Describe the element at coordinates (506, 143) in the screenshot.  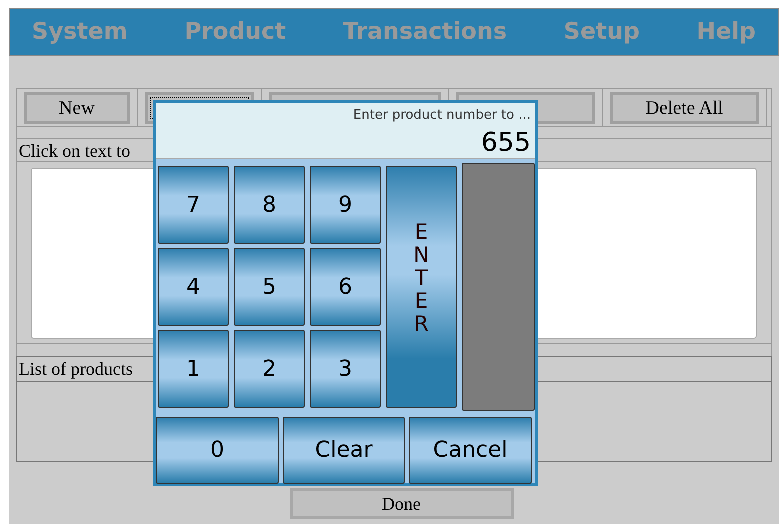
I see `entry-value: 655` at that location.